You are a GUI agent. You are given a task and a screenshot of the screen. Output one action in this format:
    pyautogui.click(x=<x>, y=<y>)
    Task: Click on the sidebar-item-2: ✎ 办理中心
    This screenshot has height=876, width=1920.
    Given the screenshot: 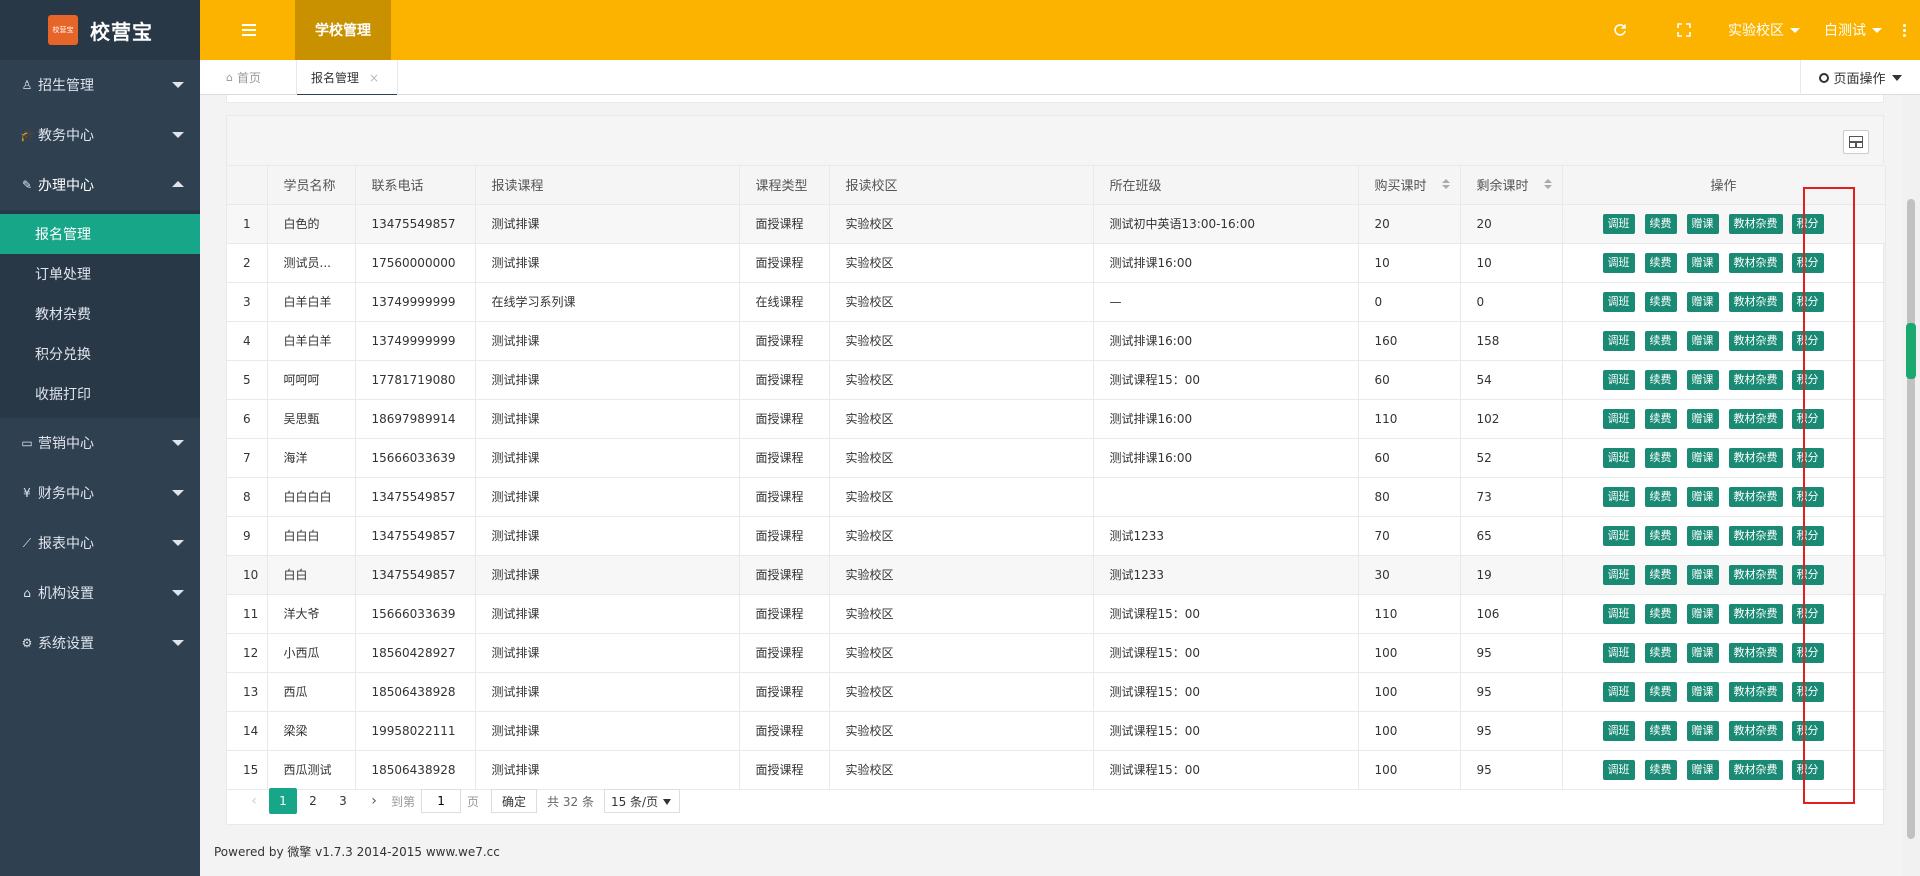 What is the action you would take?
    pyautogui.click(x=100, y=185)
    